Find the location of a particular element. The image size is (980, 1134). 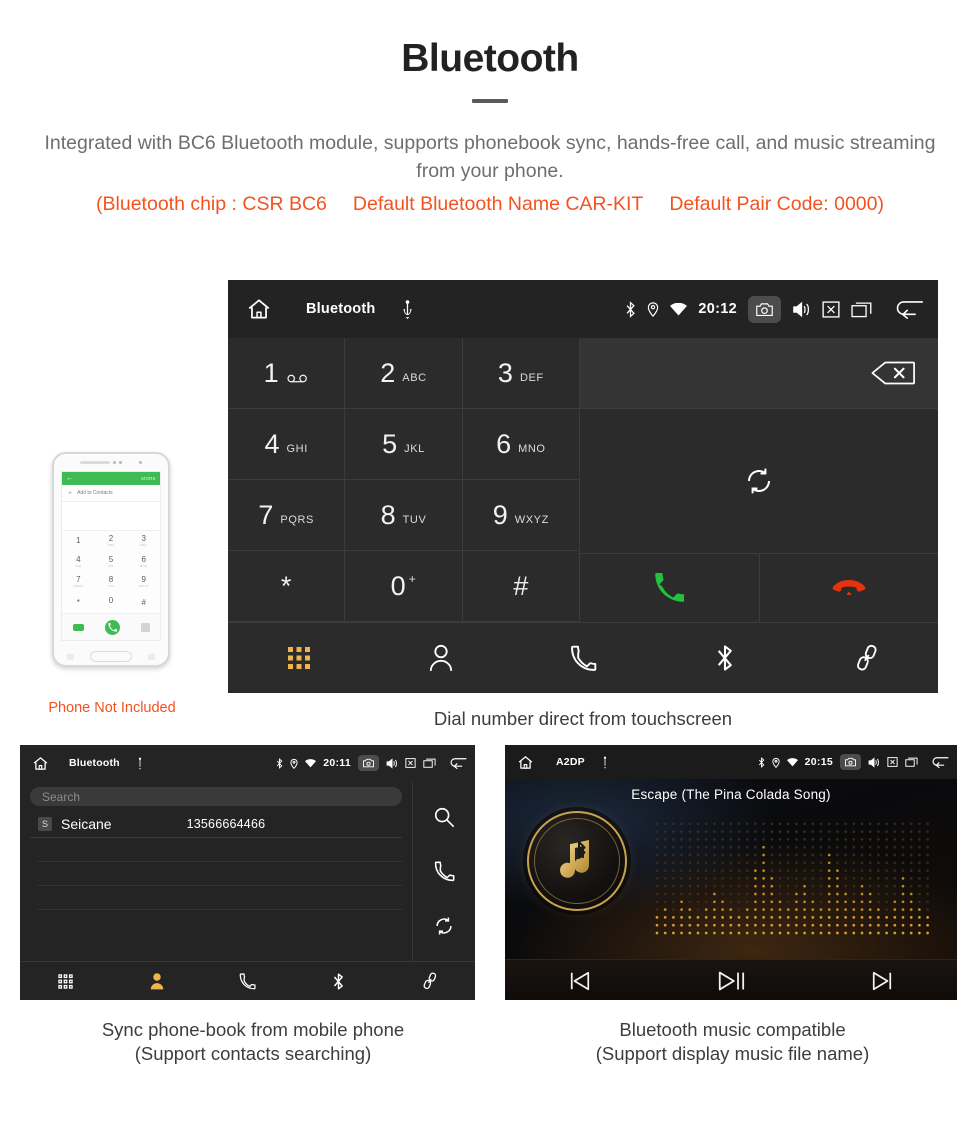

contact-row: S Seicane 13566664466 is located at coordinates (216, 824).